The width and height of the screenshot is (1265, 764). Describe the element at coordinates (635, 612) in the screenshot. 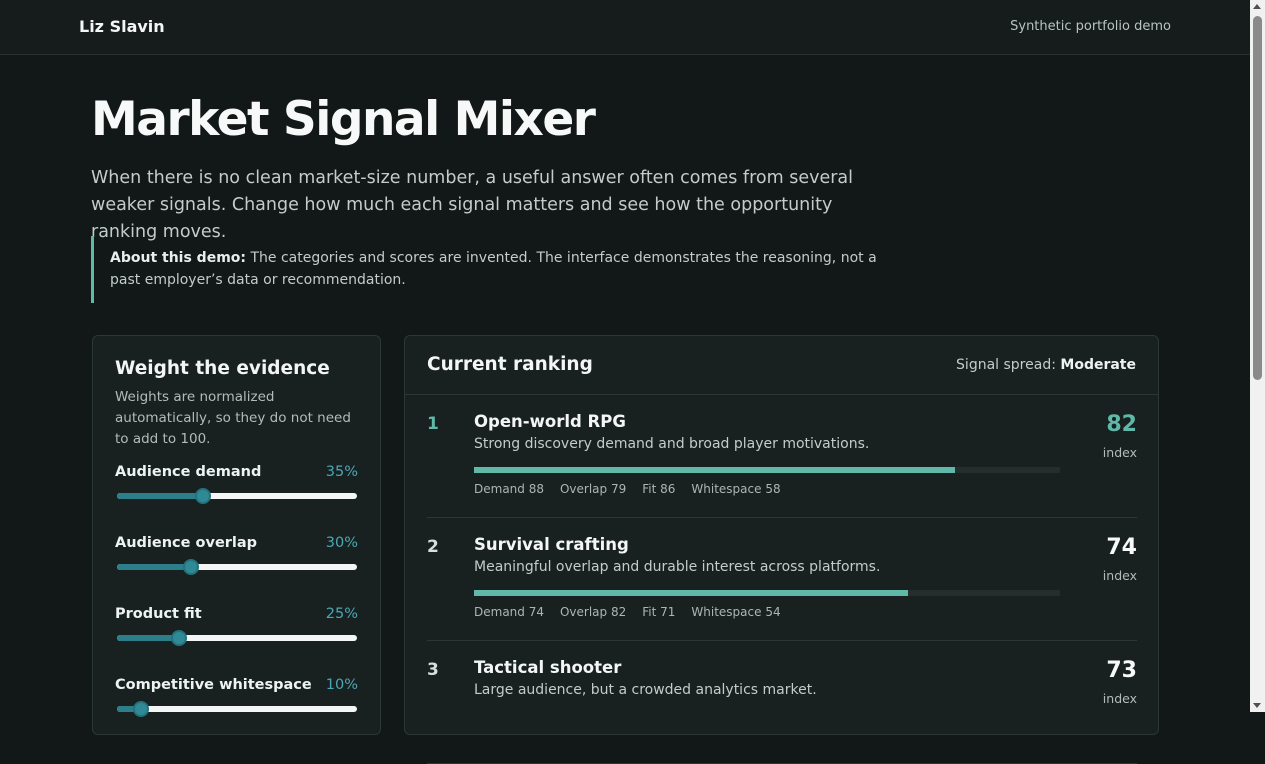

I see `ranking-metrics: Demand 74 Overlap 82 Fit 71 Whitespace 54` at that location.